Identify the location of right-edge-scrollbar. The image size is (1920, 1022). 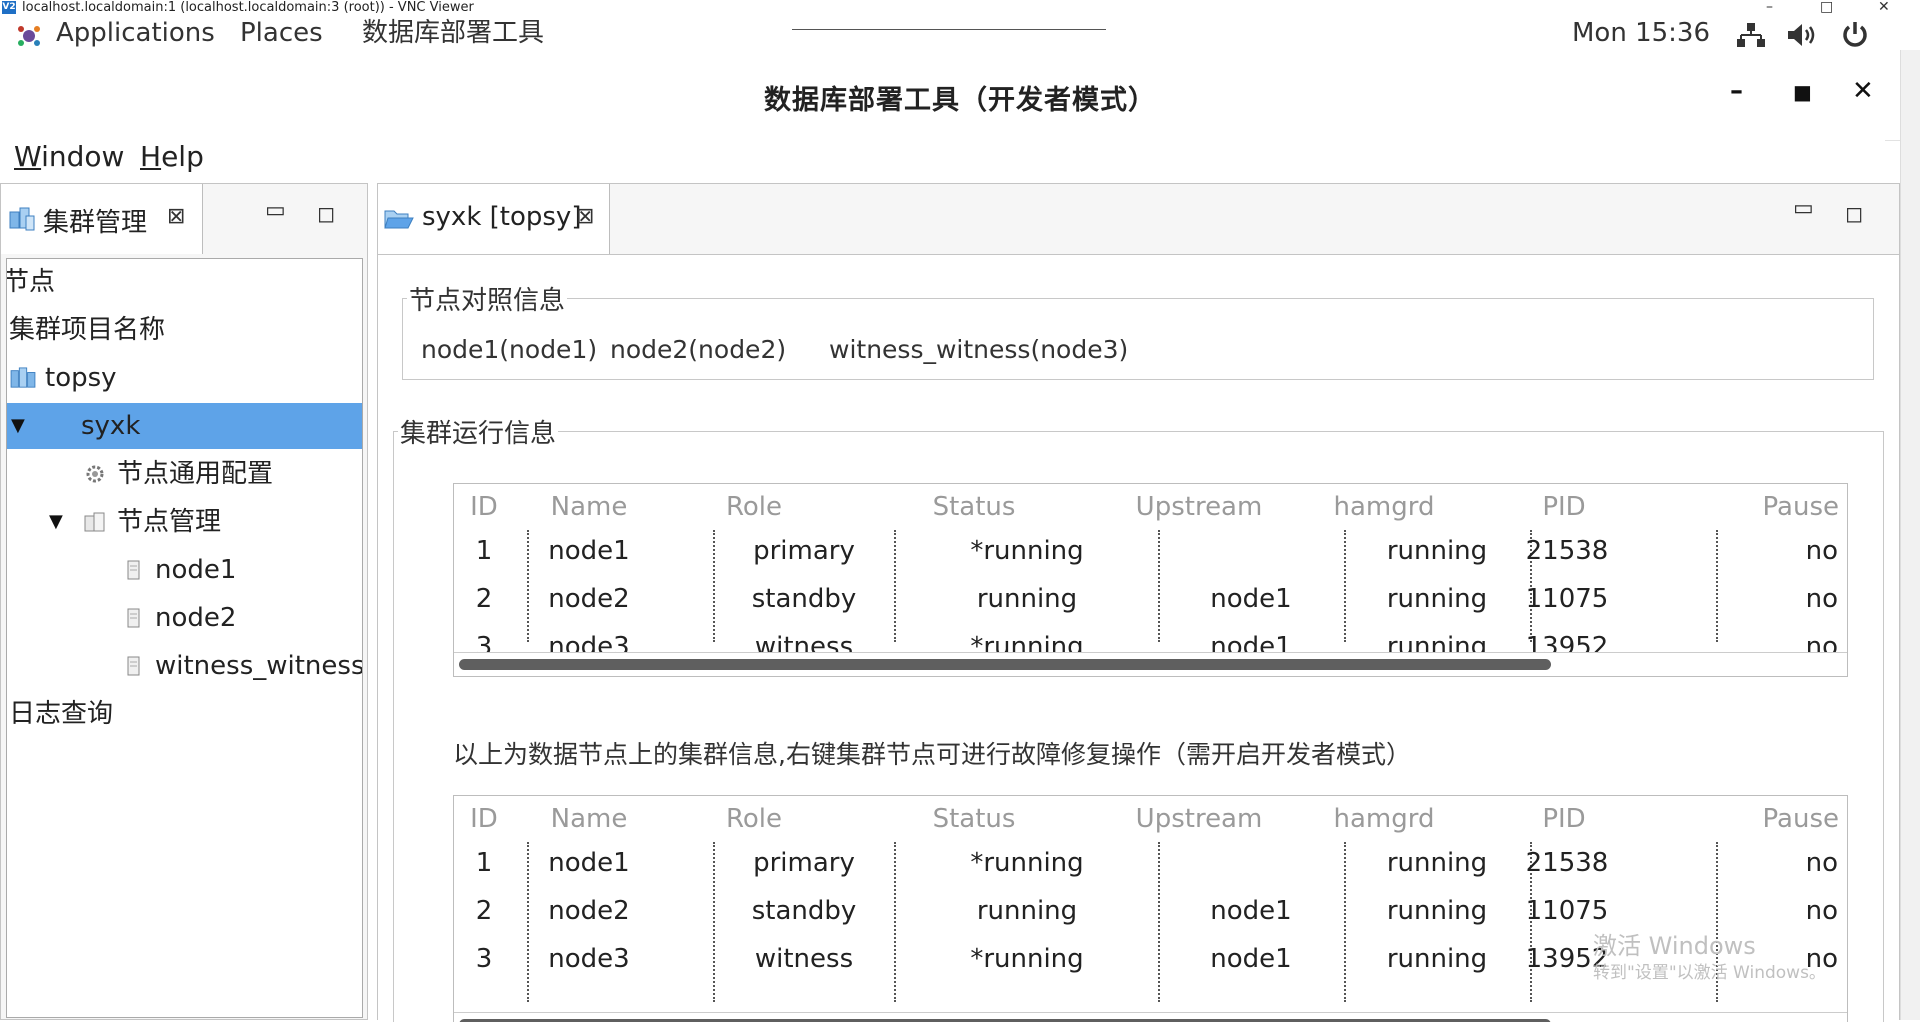
(1910, 535).